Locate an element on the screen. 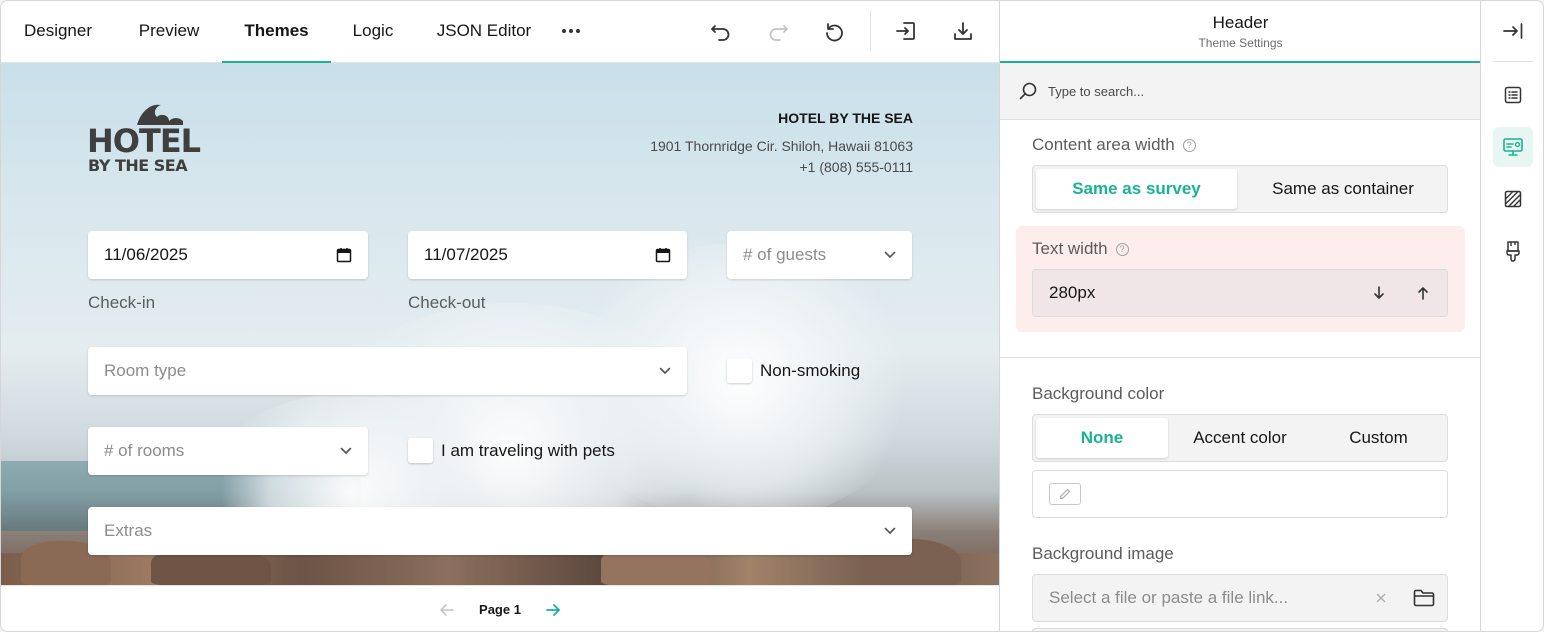 This screenshot has width=1544, height=632. background-color-label: Background color is located at coordinates (1098, 393).